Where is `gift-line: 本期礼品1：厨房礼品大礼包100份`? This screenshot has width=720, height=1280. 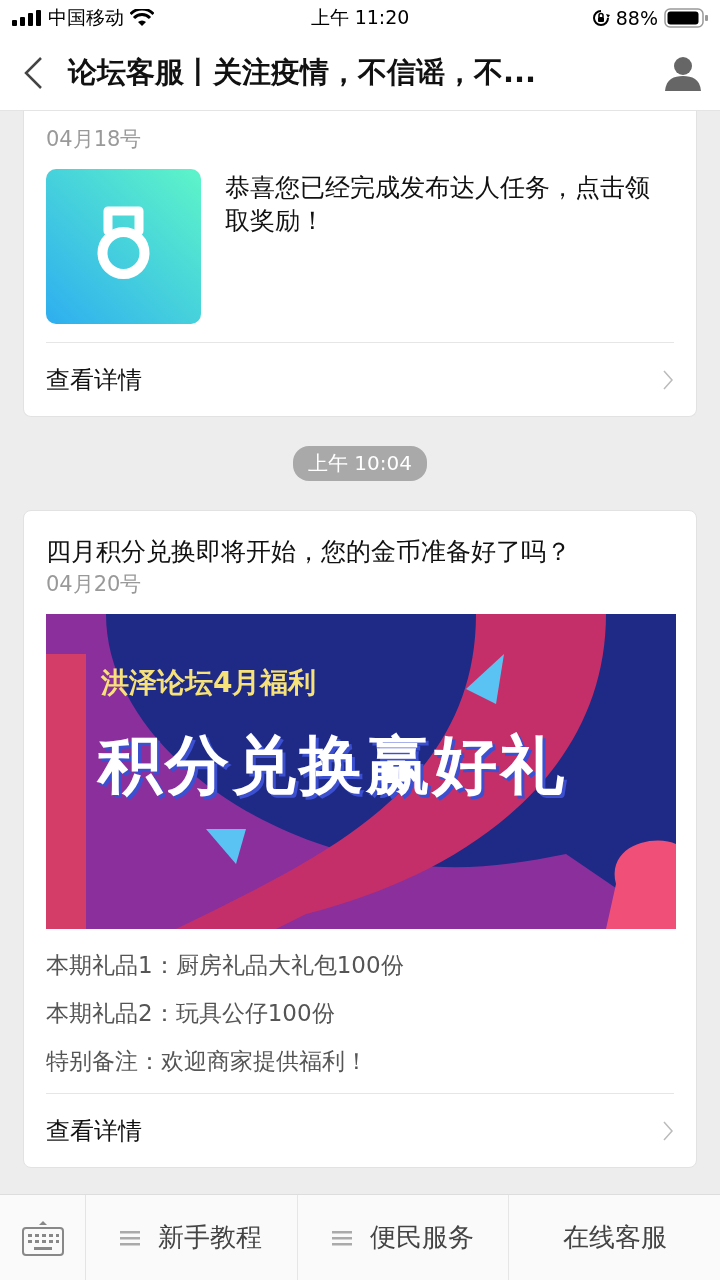
gift-line: 本期礼品1：厨房礼品大礼包100份 is located at coordinates (225, 965).